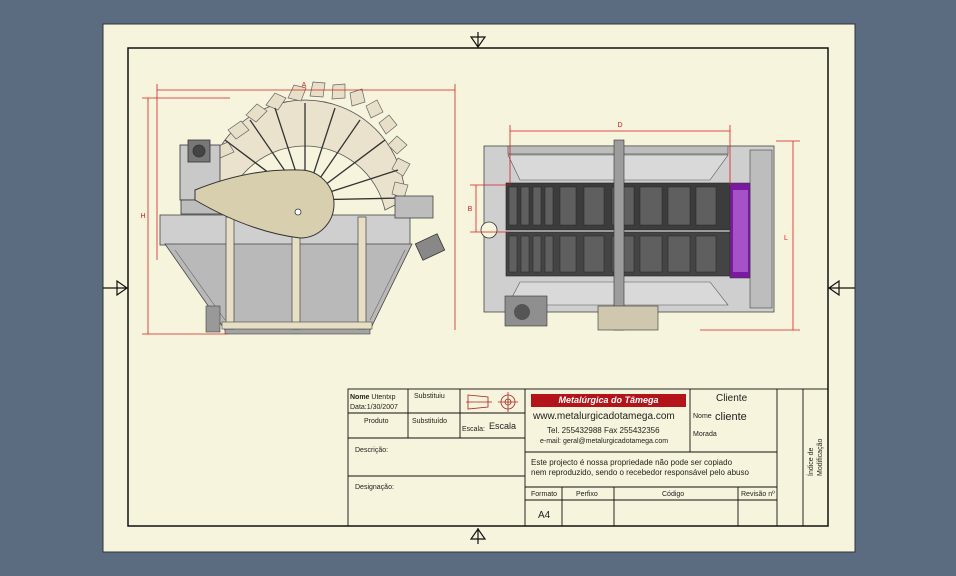  I want to click on dim-l-label: L, so click(786, 238).